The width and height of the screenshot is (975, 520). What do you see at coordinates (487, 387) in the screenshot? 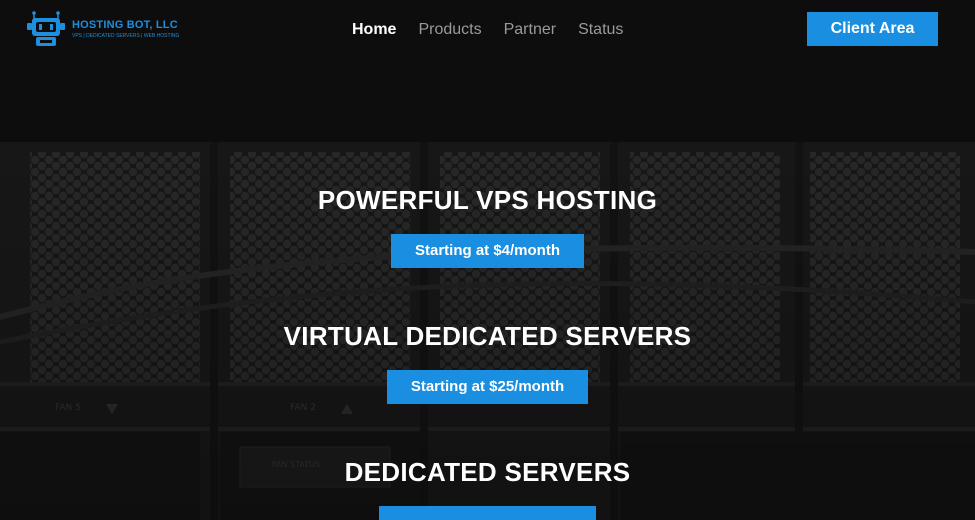
I see `offer-cta-button: Starting at $25/month` at bounding box center [487, 387].